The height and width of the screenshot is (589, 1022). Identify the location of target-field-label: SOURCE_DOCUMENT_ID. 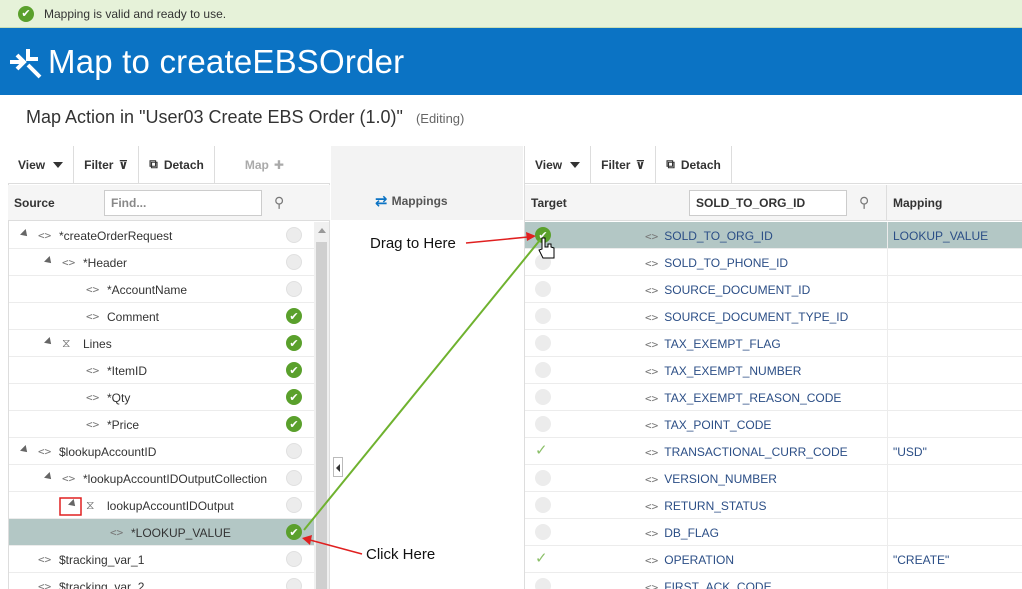
(737, 290).